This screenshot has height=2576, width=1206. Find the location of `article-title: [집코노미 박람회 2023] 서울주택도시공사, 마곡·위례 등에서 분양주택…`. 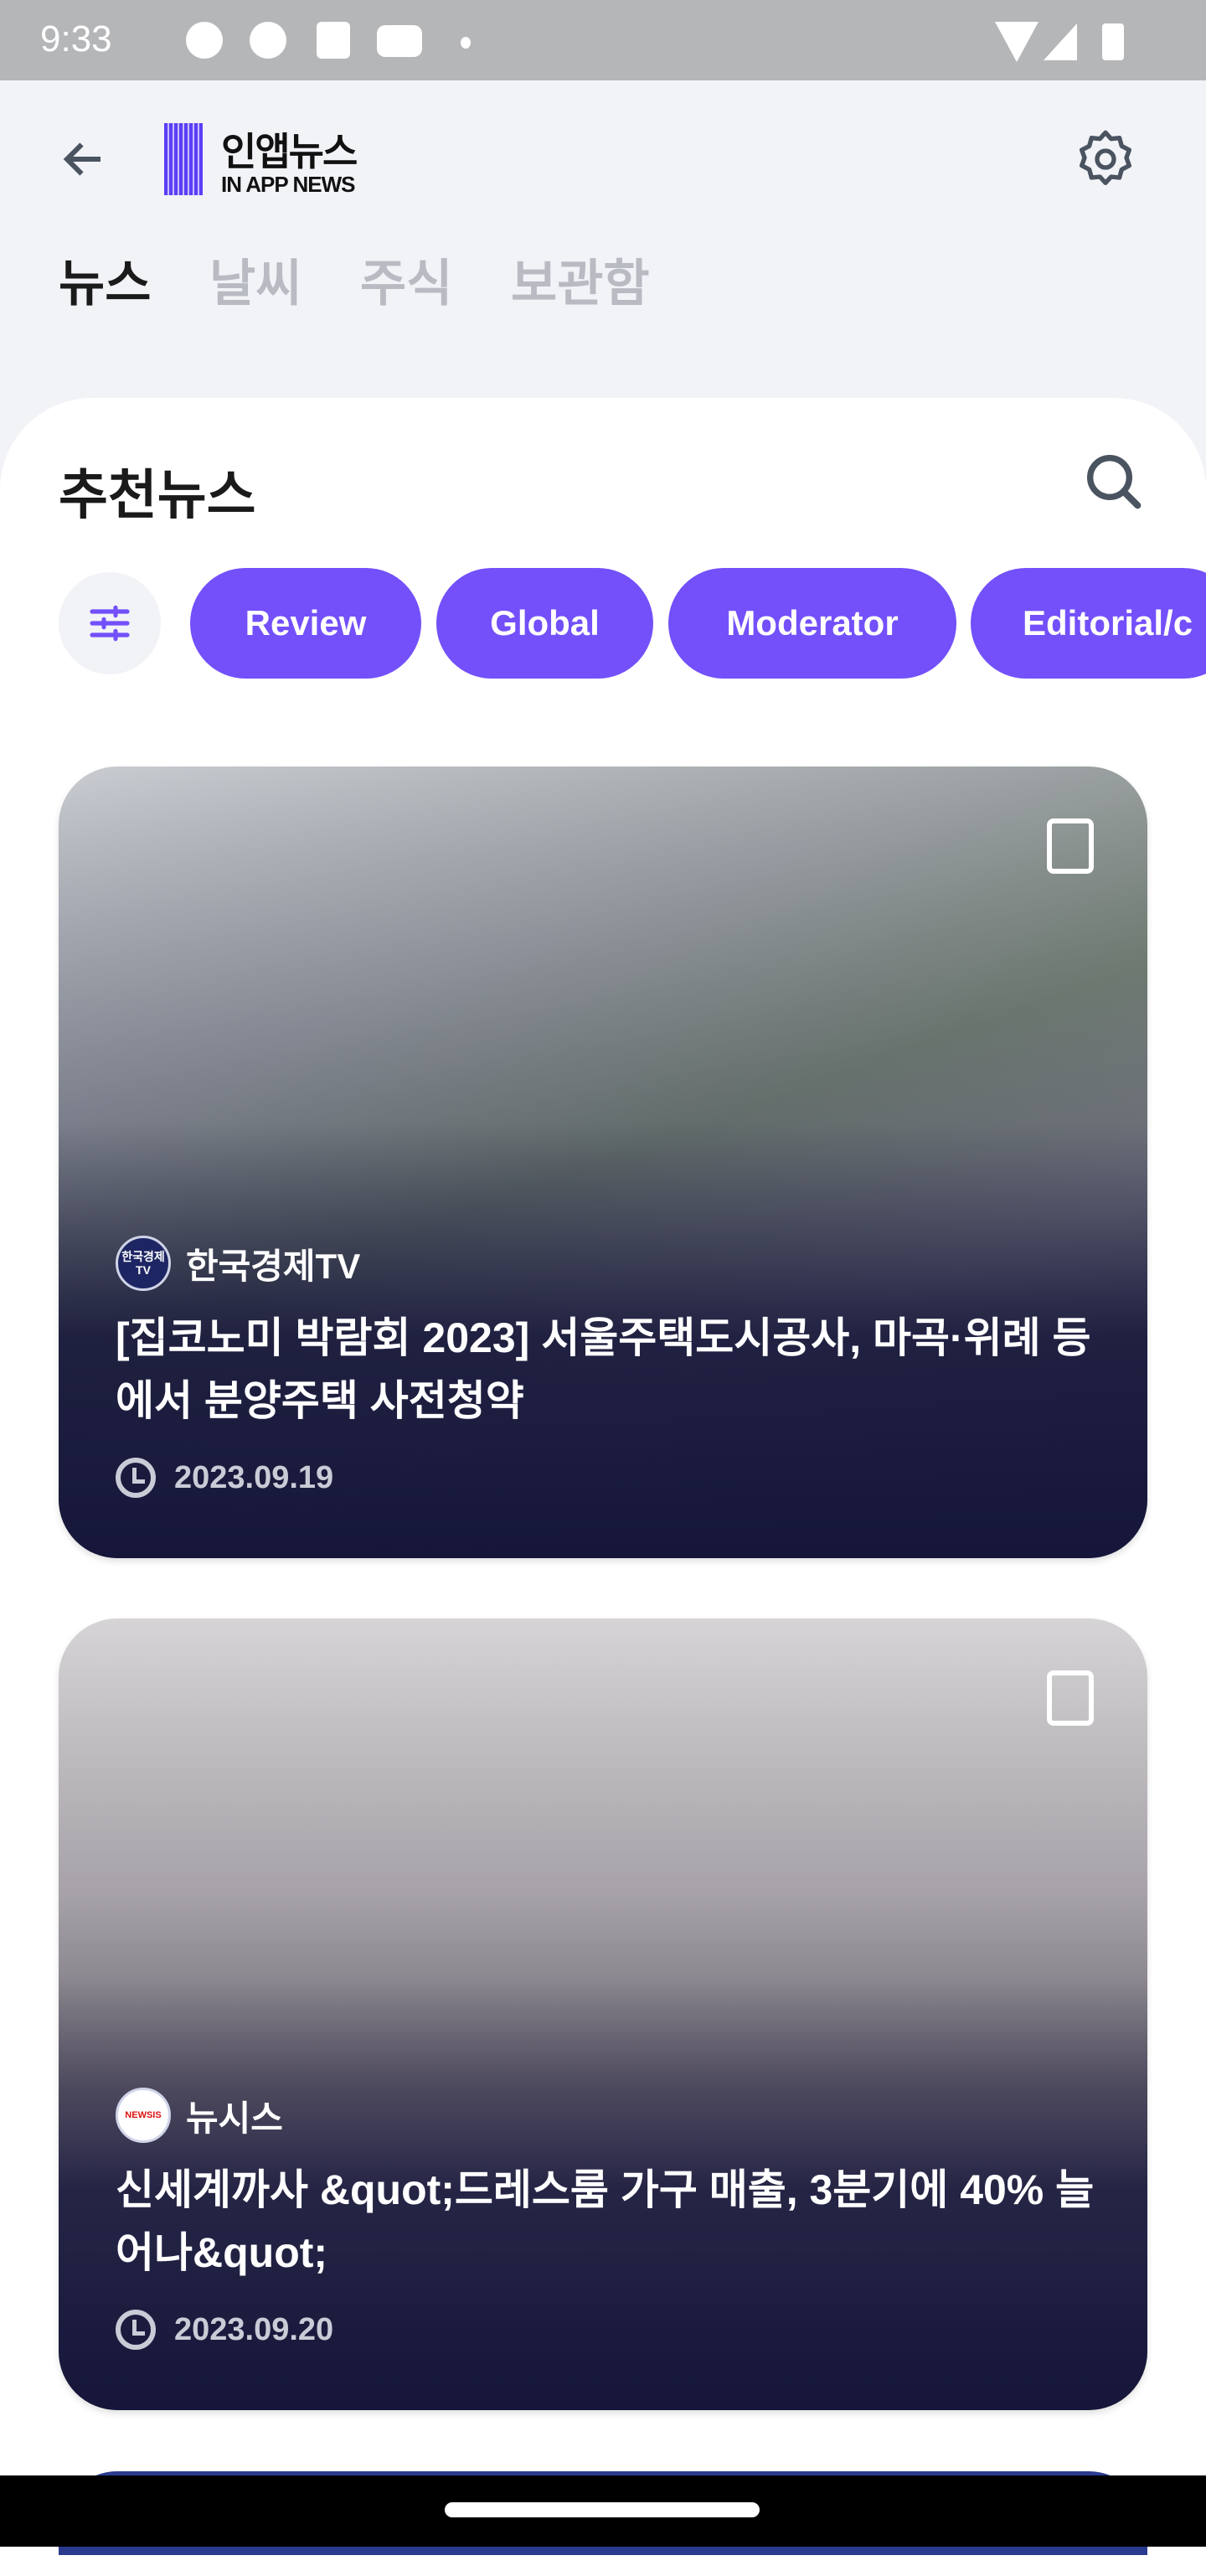

article-title: [집코노미 박람회 2023] 서울주택도시공사, 마곡·위례 등에서 분양주택… is located at coordinates (603, 1369).